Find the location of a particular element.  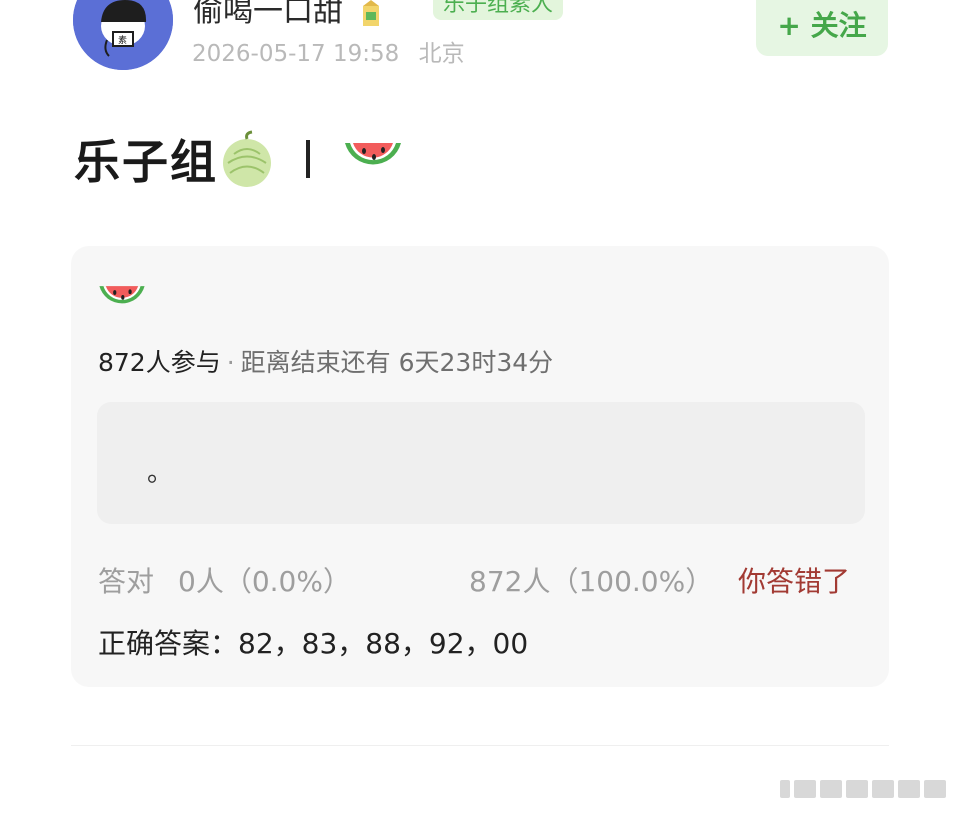

wrong-stats: 872人（100.0%） is located at coordinates (591, 581).